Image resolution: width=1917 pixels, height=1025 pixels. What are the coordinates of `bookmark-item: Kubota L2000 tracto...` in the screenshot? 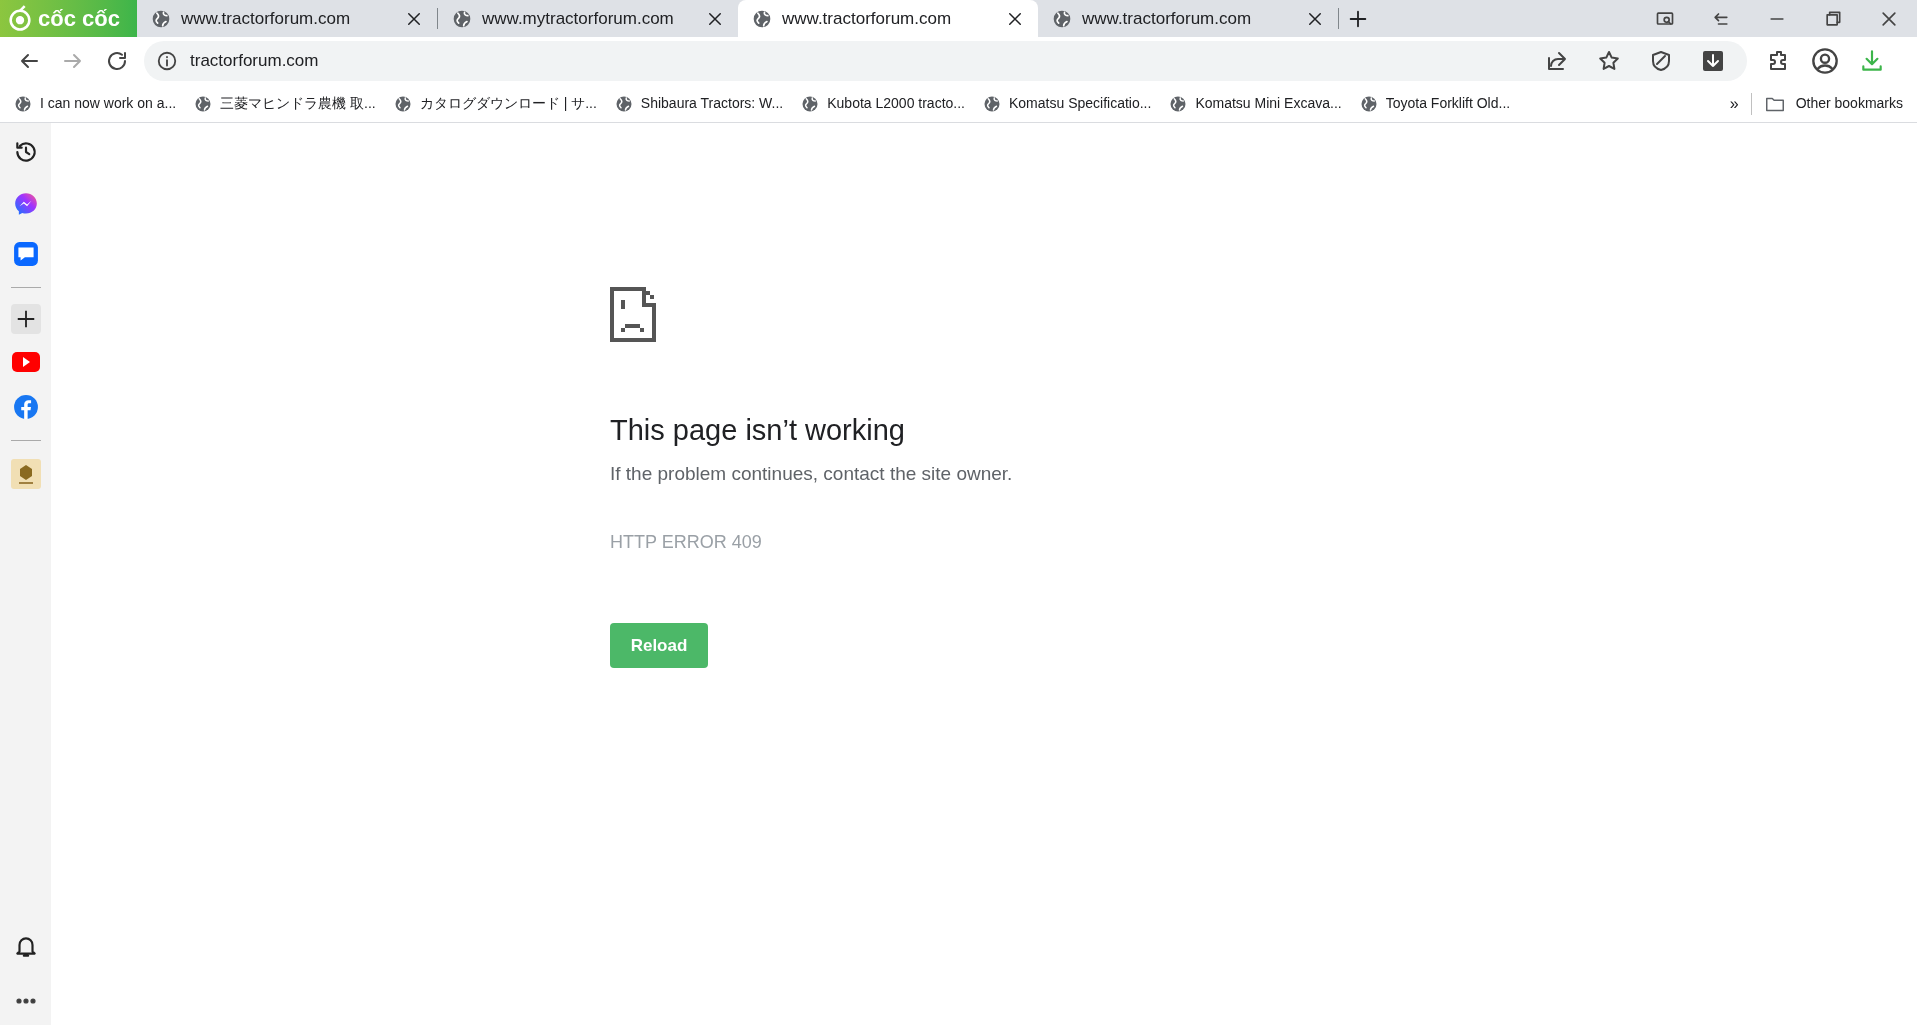 It's located at (883, 103).